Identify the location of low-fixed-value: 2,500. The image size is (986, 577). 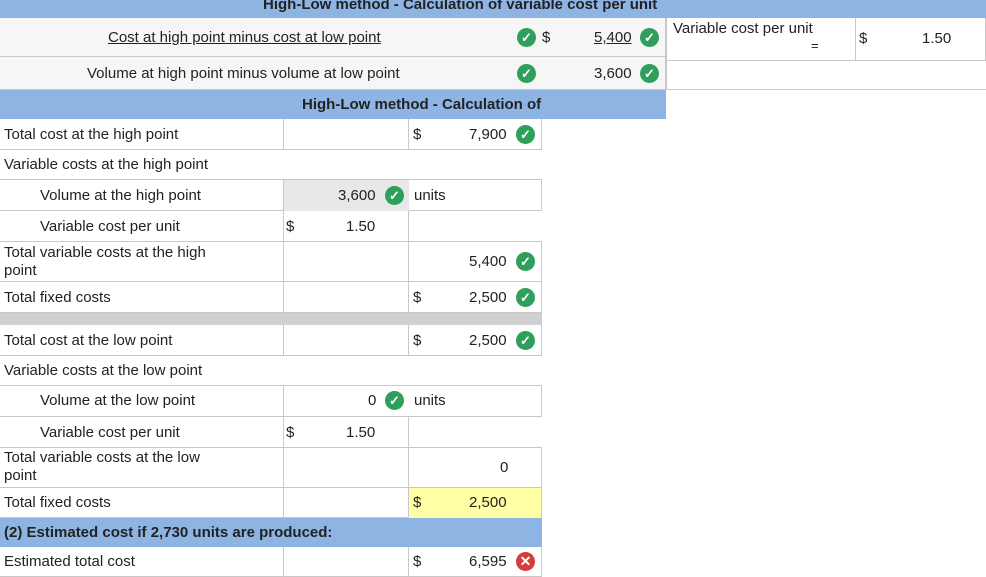
(488, 502).